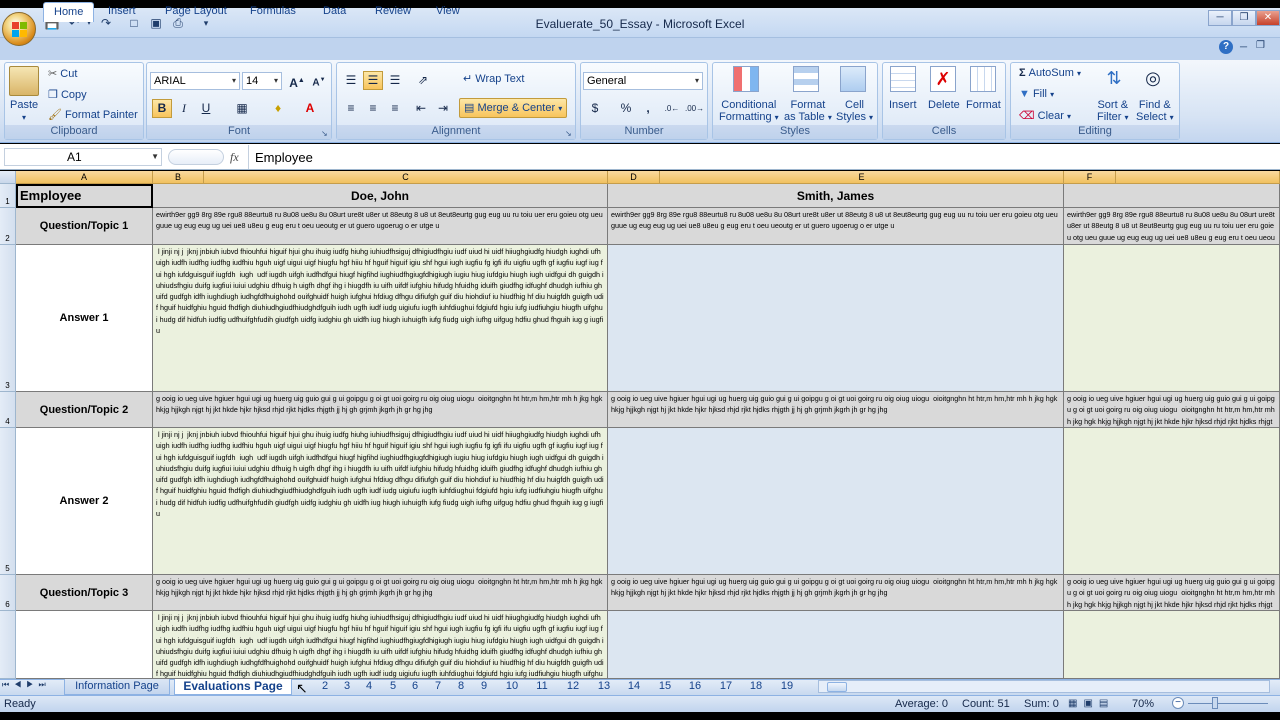 This screenshot has height=720, width=1280. What do you see at coordinates (1172, 196) in the screenshot?
I see `employee-name-cell` at bounding box center [1172, 196].